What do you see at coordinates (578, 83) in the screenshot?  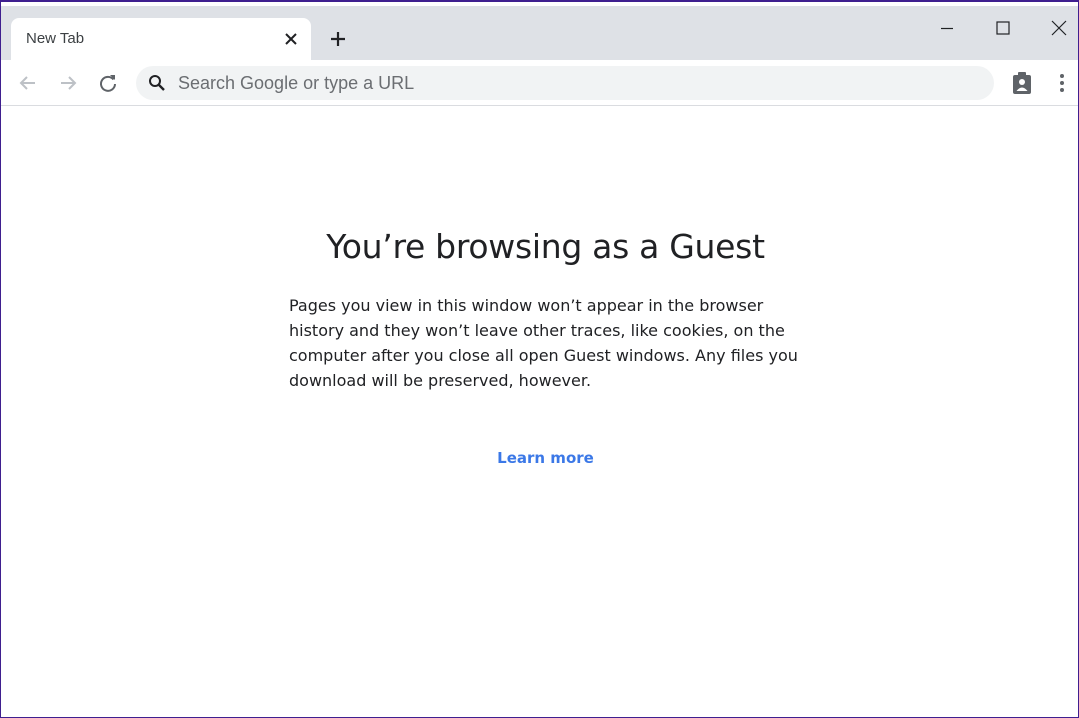 I see `omnibox-input` at bounding box center [578, 83].